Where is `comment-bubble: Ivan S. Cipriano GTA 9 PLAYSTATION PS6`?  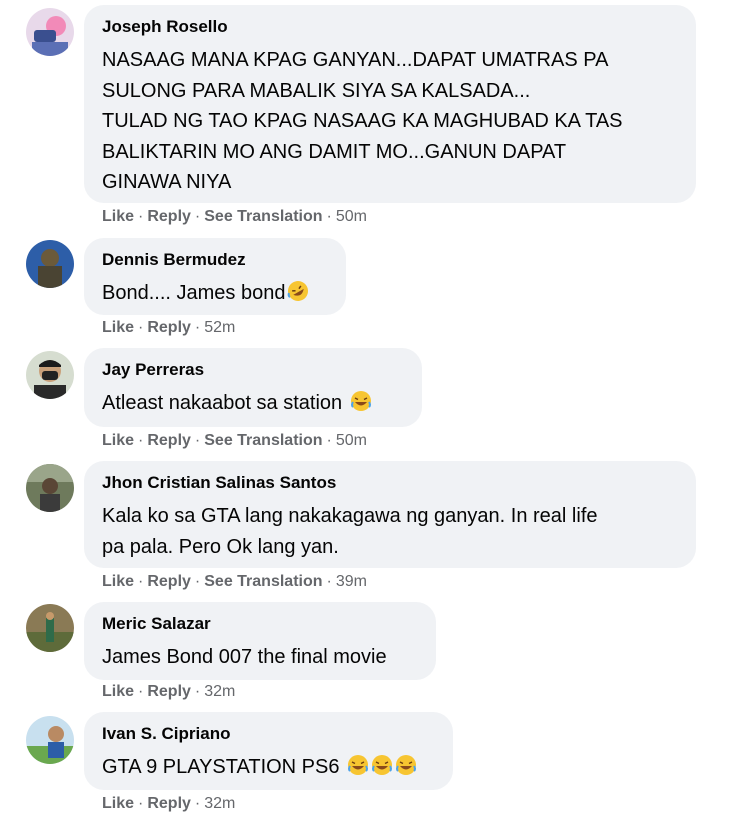
comment-bubble: Ivan S. Cipriano GTA 9 PLAYSTATION PS6 is located at coordinates (268, 751).